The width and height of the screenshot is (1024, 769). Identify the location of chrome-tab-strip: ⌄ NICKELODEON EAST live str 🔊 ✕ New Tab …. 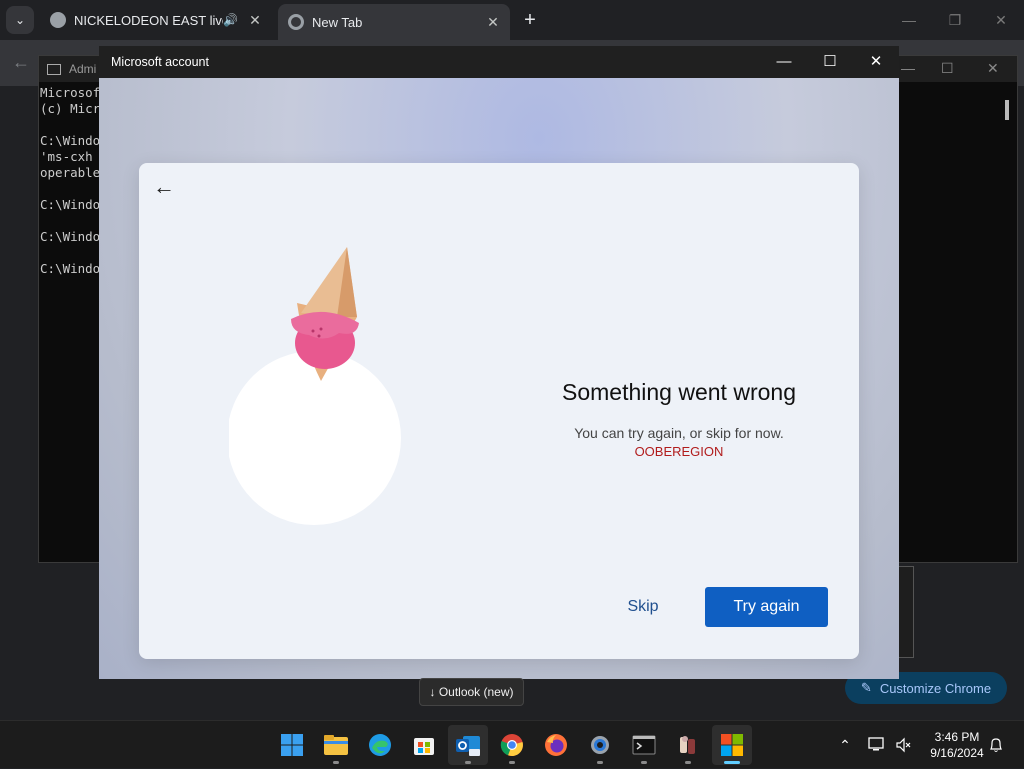
(512, 20).